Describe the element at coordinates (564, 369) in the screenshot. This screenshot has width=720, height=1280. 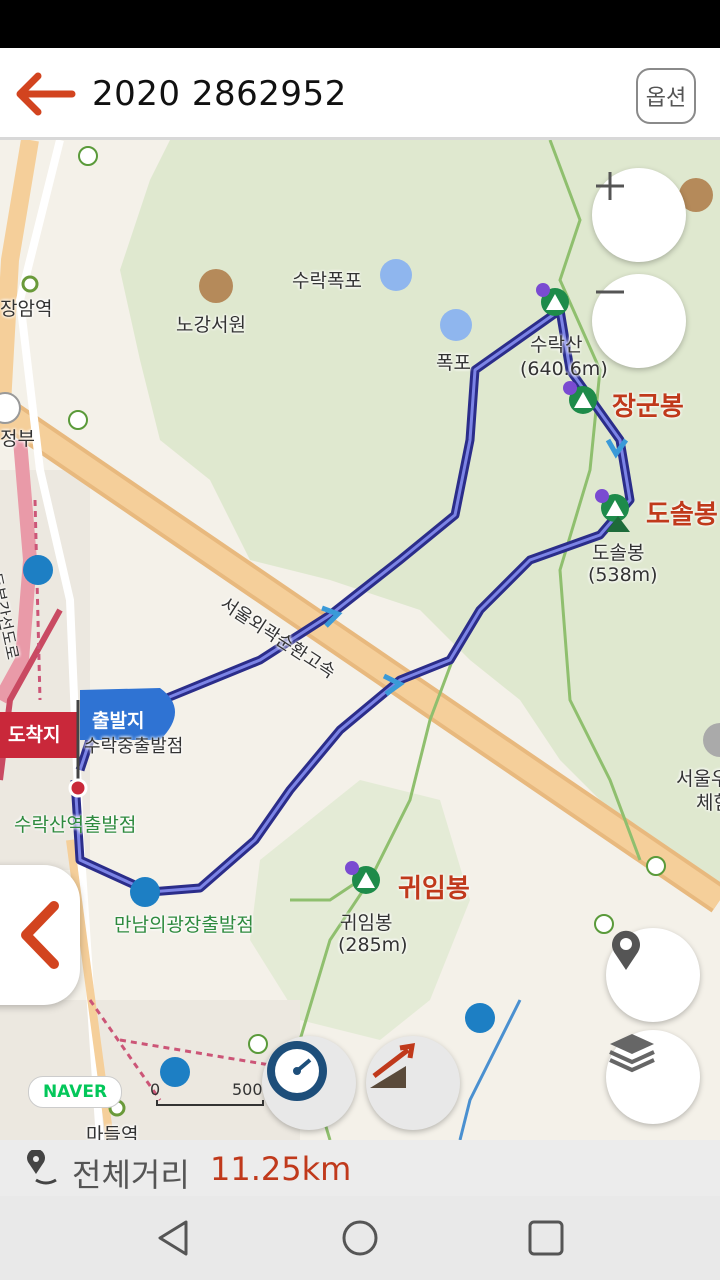
I see `label-surak-height: (640.6m)` at that location.